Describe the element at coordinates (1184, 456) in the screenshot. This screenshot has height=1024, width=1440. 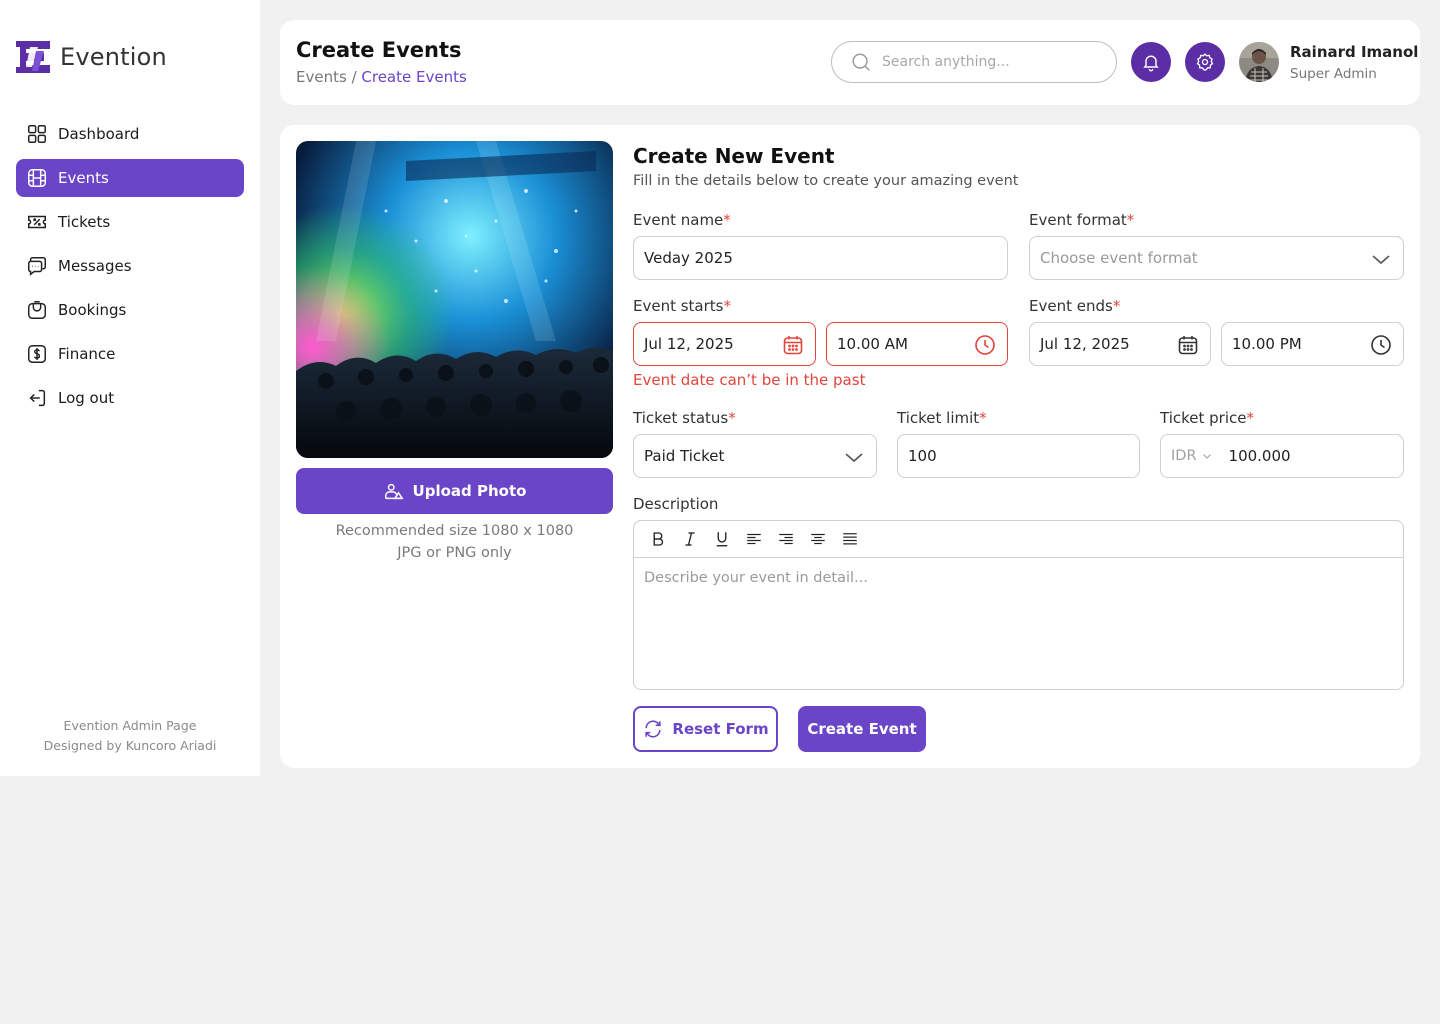
I see `currency-value: IDR` at that location.